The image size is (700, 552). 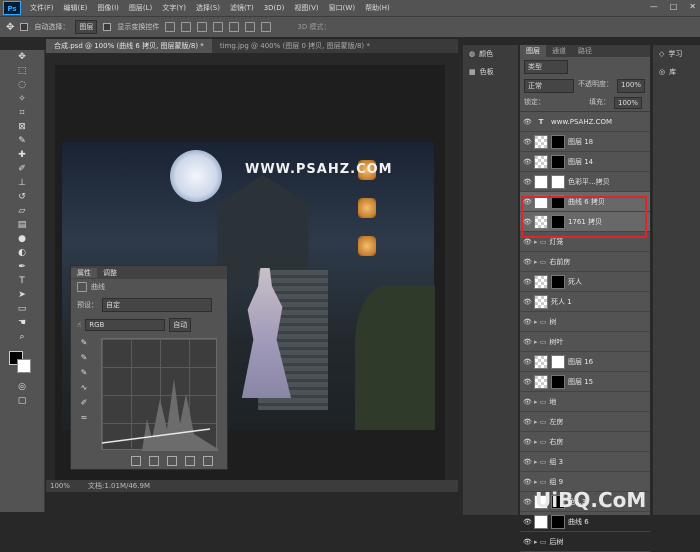 What do you see at coordinates (180, 325) in the screenshot?
I see `auto-button: 自动` at bounding box center [180, 325].